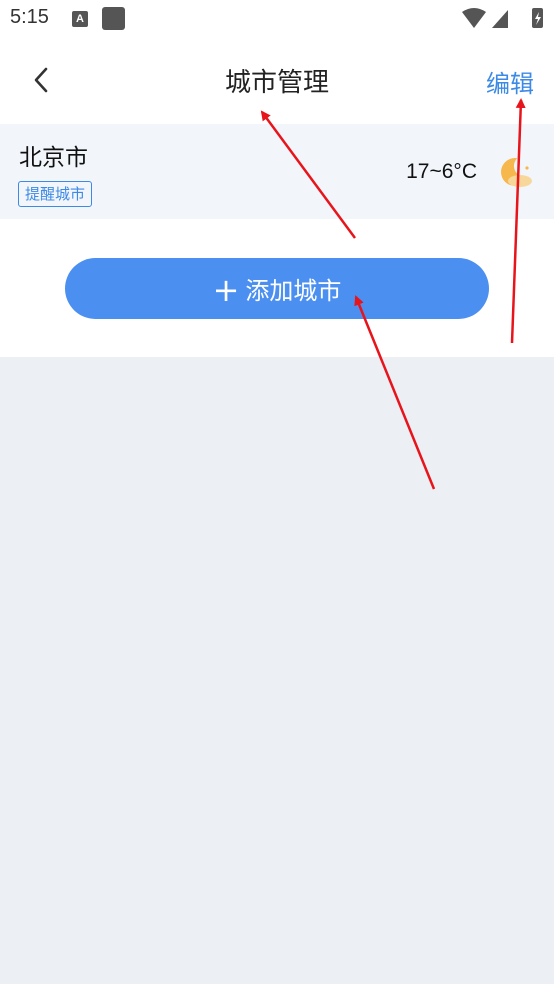  Describe the element at coordinates (53, 158) in the screenshot. I see `city-name: 北京市` at that location.